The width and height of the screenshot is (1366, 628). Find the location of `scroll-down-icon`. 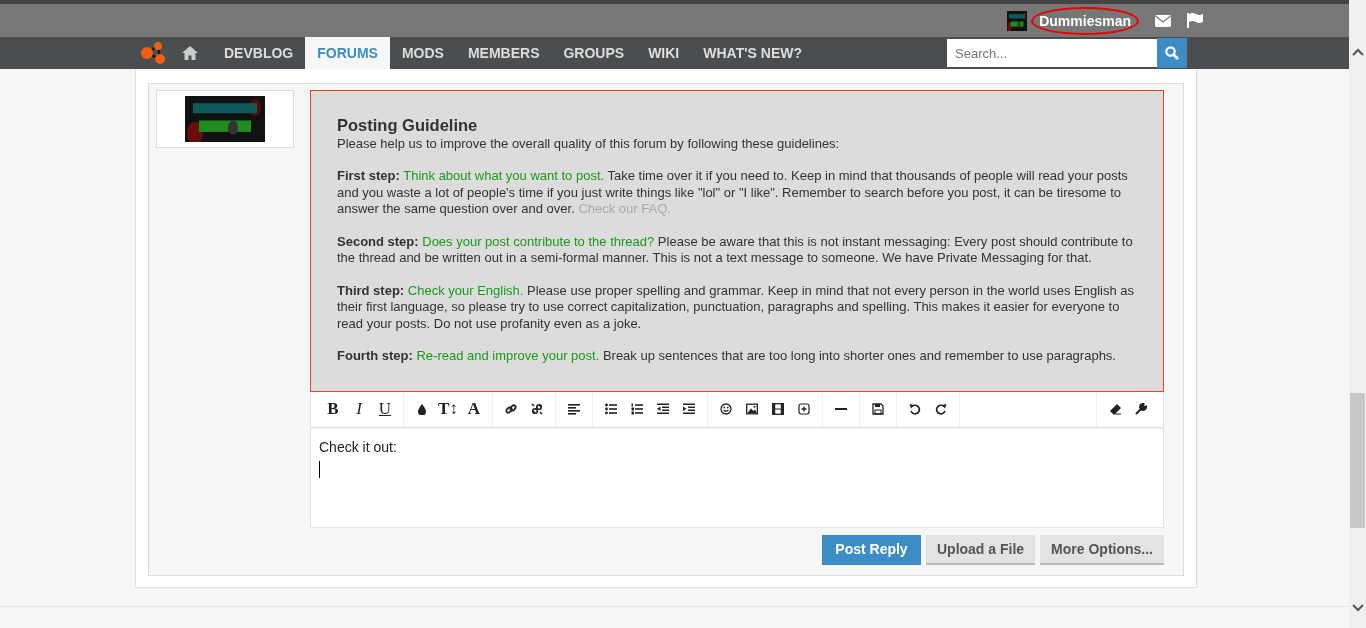

scroll-down-icon is located at coordinates (1357, 608).